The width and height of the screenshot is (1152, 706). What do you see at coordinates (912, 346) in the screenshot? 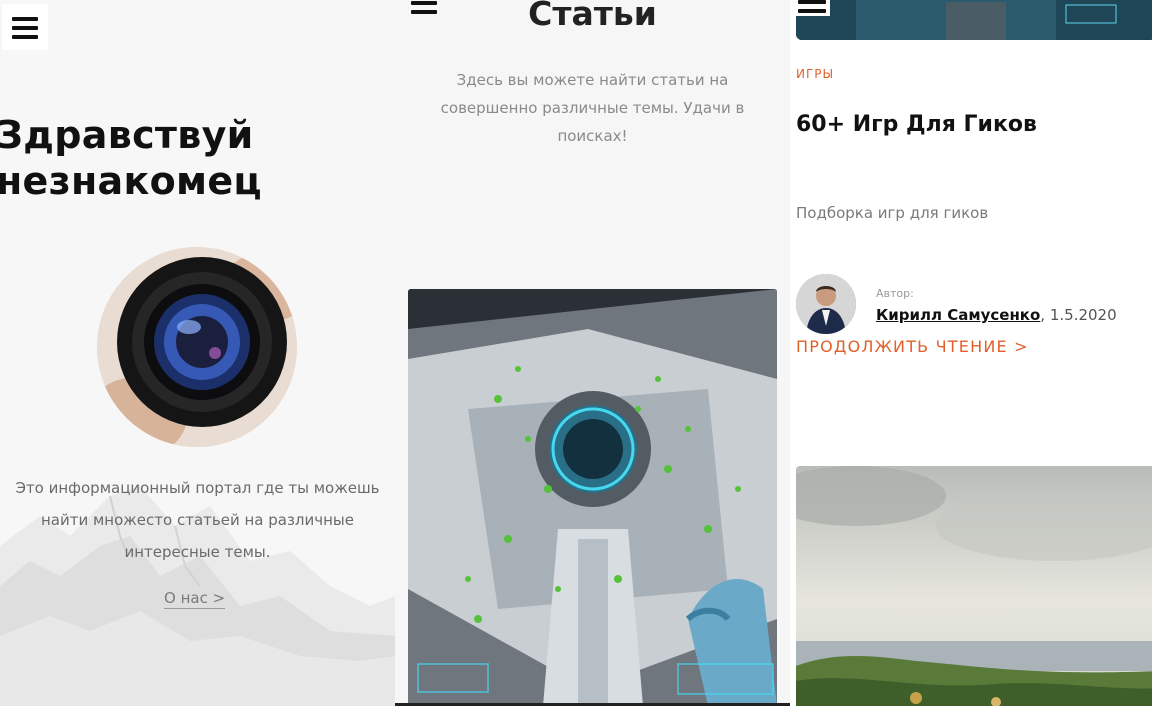
I see `read-more-link: ПРОДОЛЖИТЬ ЧТЕНИЕ >` at bounding box center [912, 346].